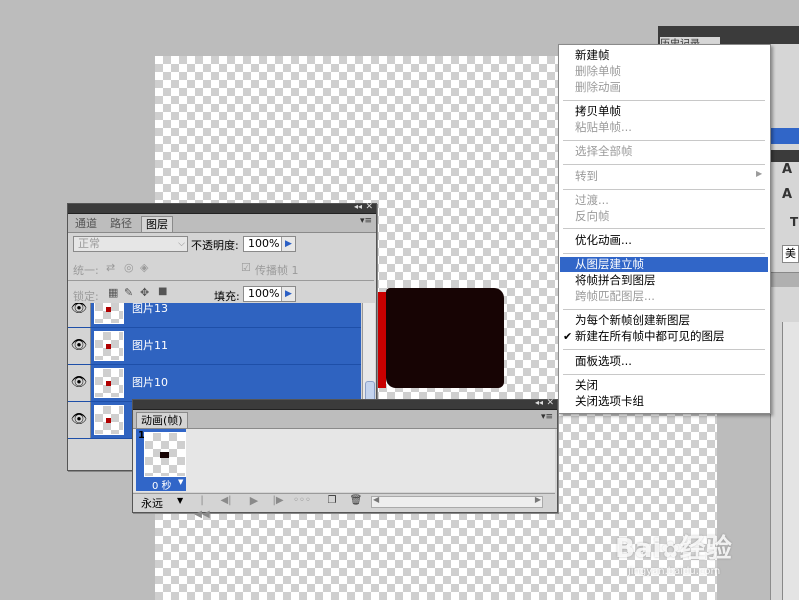 The image size is (799, 600). I want to click on propagate-label: 传播帧 1, so click(277, 270).